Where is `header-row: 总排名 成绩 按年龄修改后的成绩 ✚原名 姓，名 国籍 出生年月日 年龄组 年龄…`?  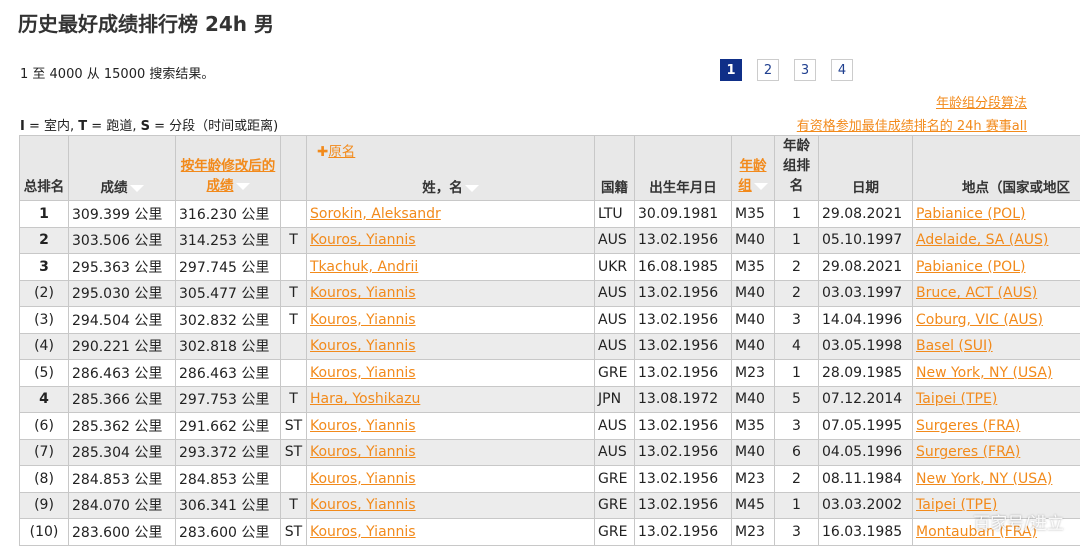
header-row: 总排名 成绩 按年龄修改后的成绩 ✚原名 姓，名 国籍 出生年月日 年龄组 年龄… is located at coordinates (549, 168).